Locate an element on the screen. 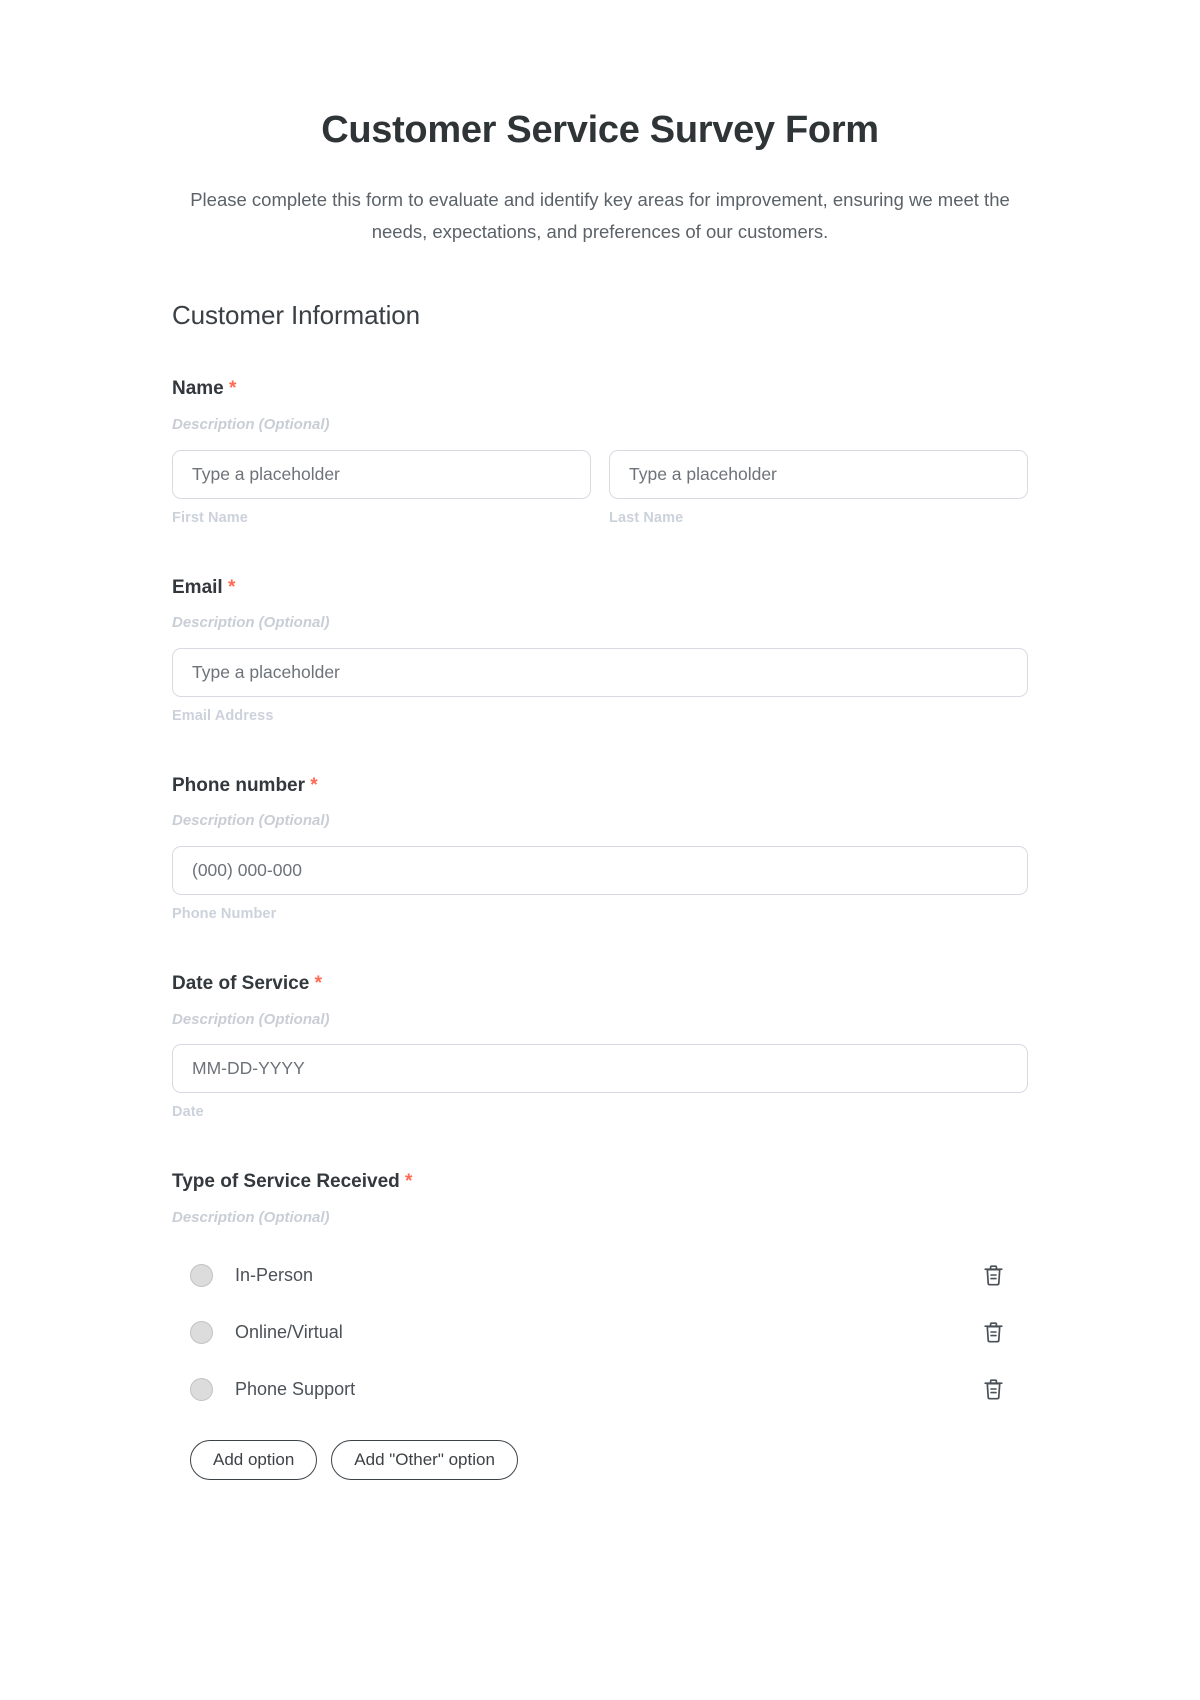 The width and height of the screenshot is (1200, 1700). field-label-phone-number-text: Phone number is located at coordinates (239, 785).